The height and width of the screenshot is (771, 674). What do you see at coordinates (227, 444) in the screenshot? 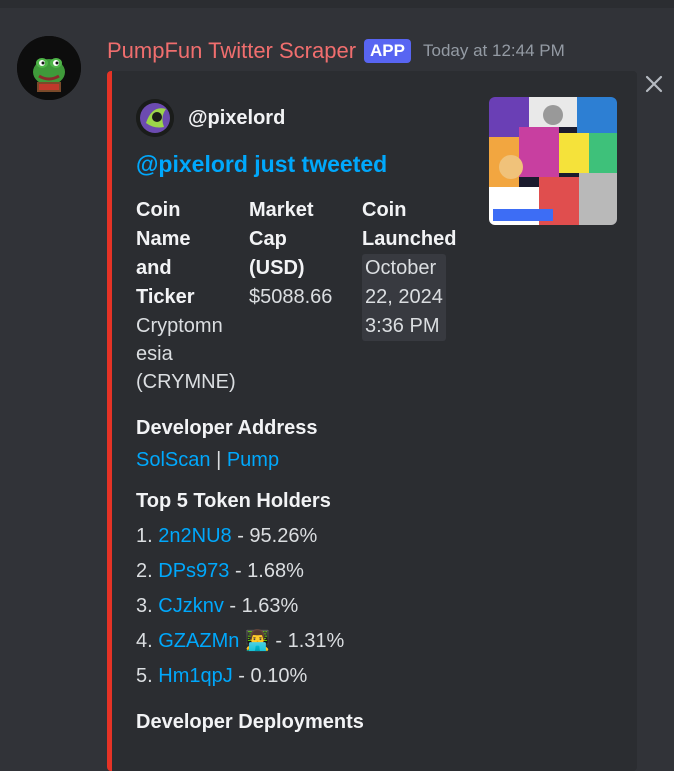
I see `field-developer-address: Developer Address SolScan | Pump` at bounding box center [227, 444].